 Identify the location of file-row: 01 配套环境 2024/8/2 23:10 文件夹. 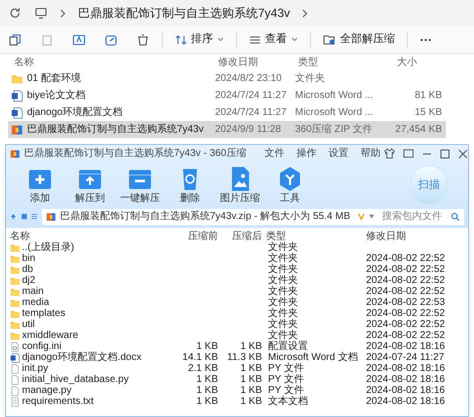
(227, 78).